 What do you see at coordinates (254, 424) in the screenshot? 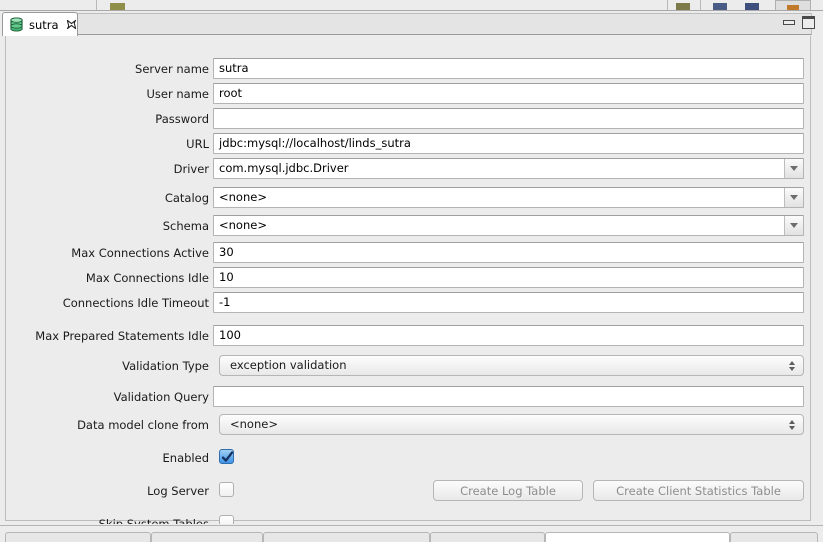
I see `popup-button-value: <none>` at bounding box center [254, 424].